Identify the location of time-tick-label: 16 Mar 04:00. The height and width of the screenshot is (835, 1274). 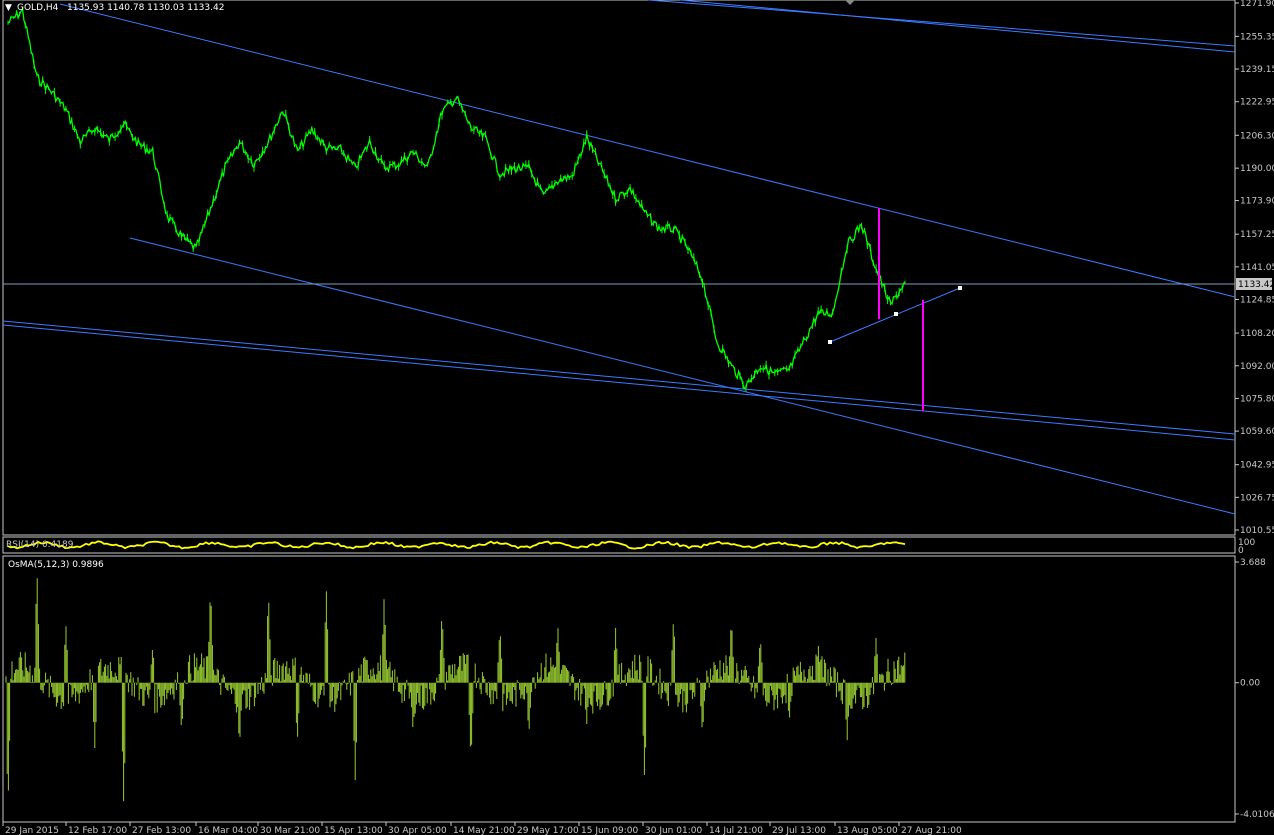
(228, 830).